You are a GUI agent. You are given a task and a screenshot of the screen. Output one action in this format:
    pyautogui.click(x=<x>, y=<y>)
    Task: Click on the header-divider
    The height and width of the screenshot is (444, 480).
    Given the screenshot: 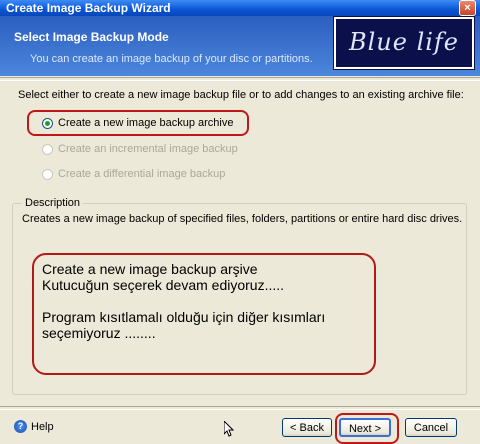 What is the action you would take?
    pyautogui.click(x=240, y=79)
    